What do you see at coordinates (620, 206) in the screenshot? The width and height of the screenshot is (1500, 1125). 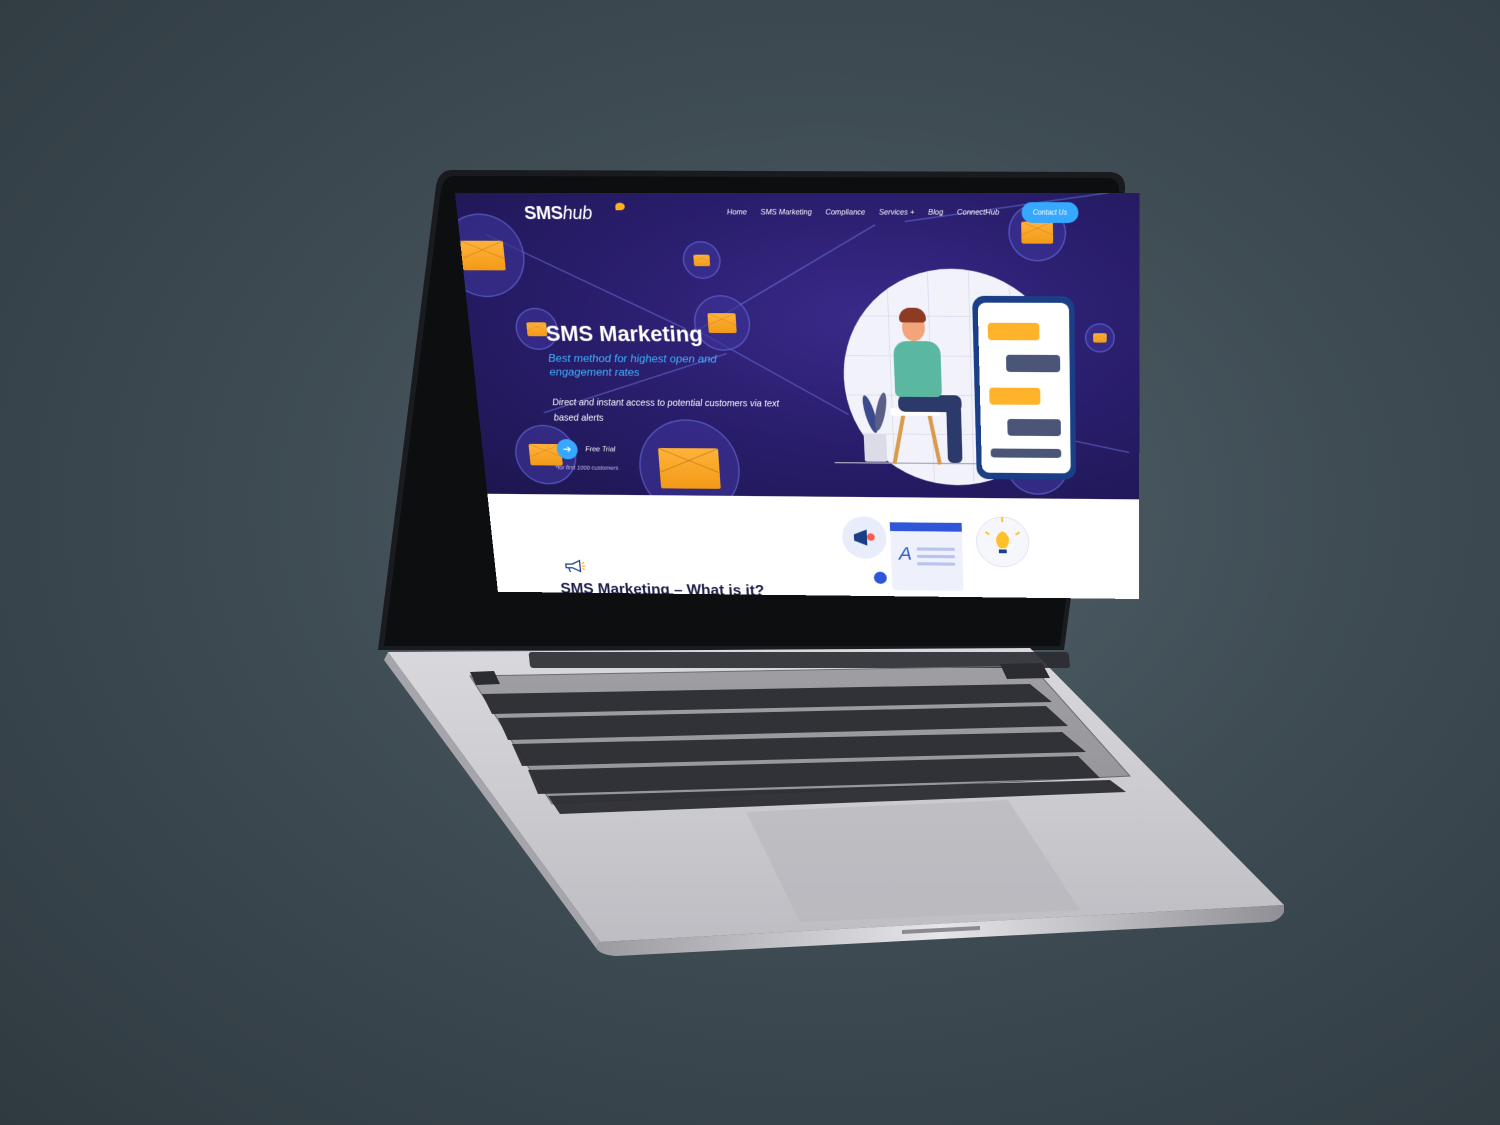 I see `logo-chat-icon` at bounding box center [620, 206].